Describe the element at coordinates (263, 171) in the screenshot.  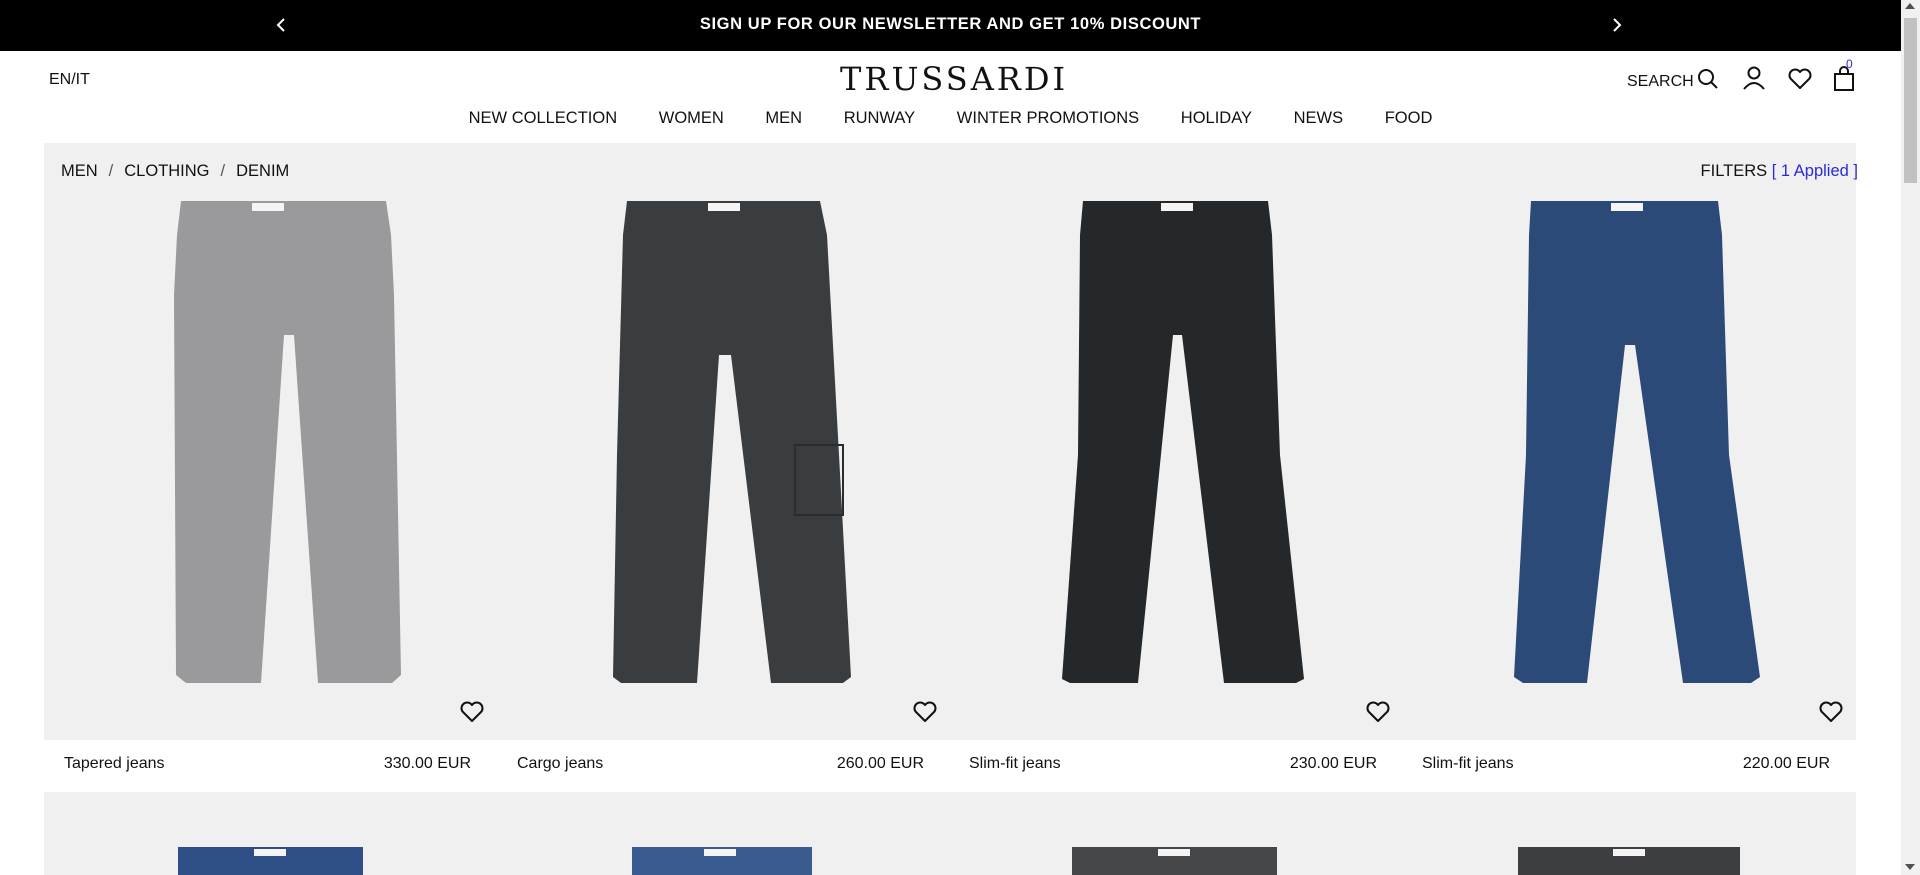
I see `breadcrumb-denim: DENIM` at that location.